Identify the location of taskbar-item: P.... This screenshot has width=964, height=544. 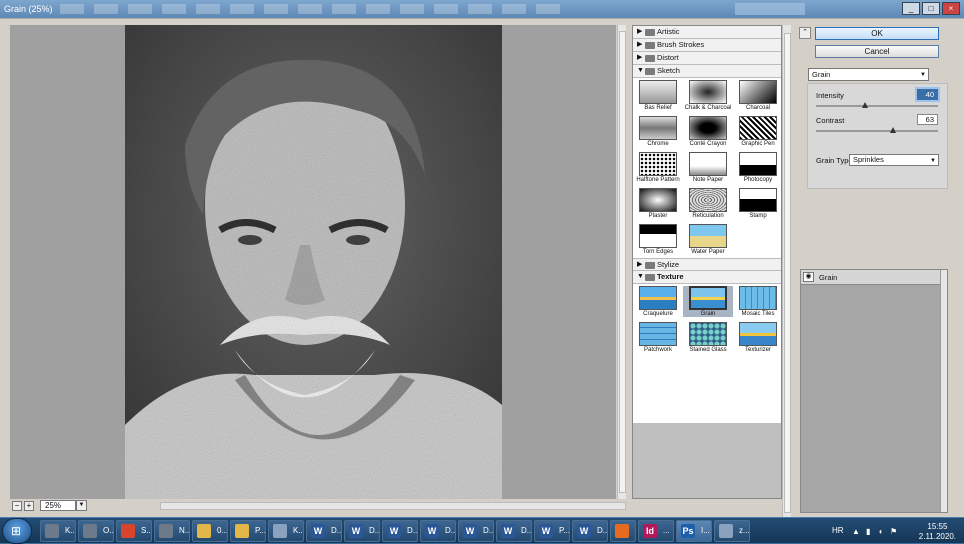
(248, 531).